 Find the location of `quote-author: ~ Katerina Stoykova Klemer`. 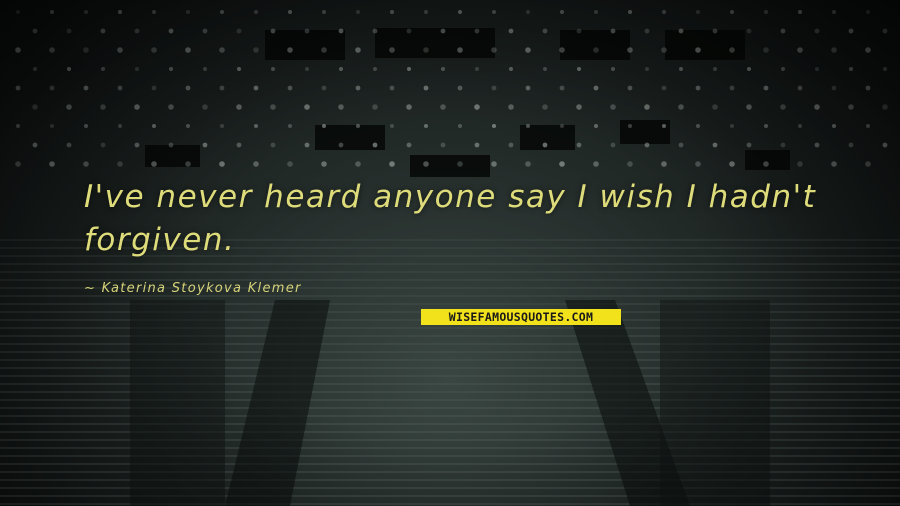

quote-author: ~ Katerina Stoykova Klemer is located at coordinates (193, 288).